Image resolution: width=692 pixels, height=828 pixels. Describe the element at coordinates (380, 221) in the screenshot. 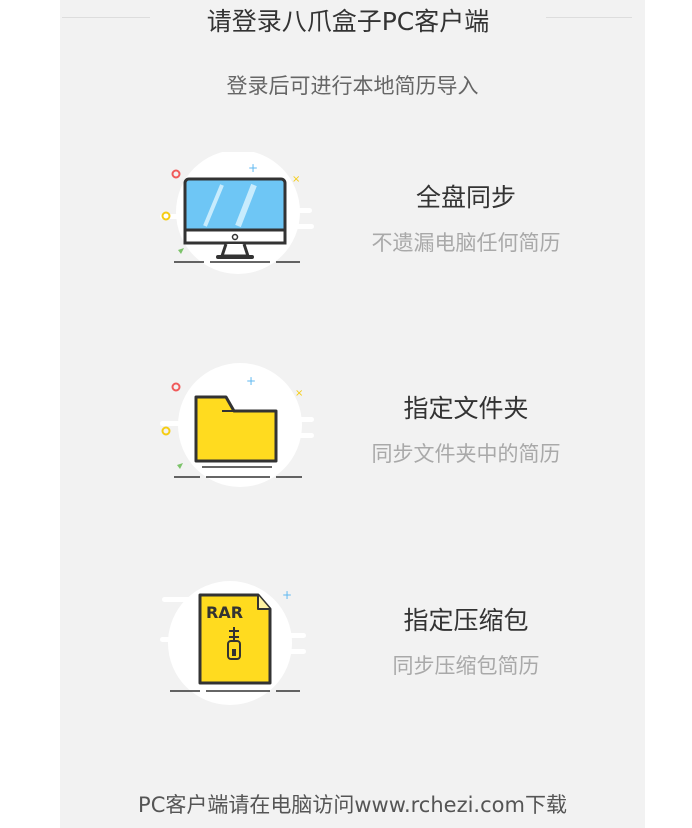

I see `feature-full-sync: + × 全盘同步 不遗漏电脑任何简历` at that location.